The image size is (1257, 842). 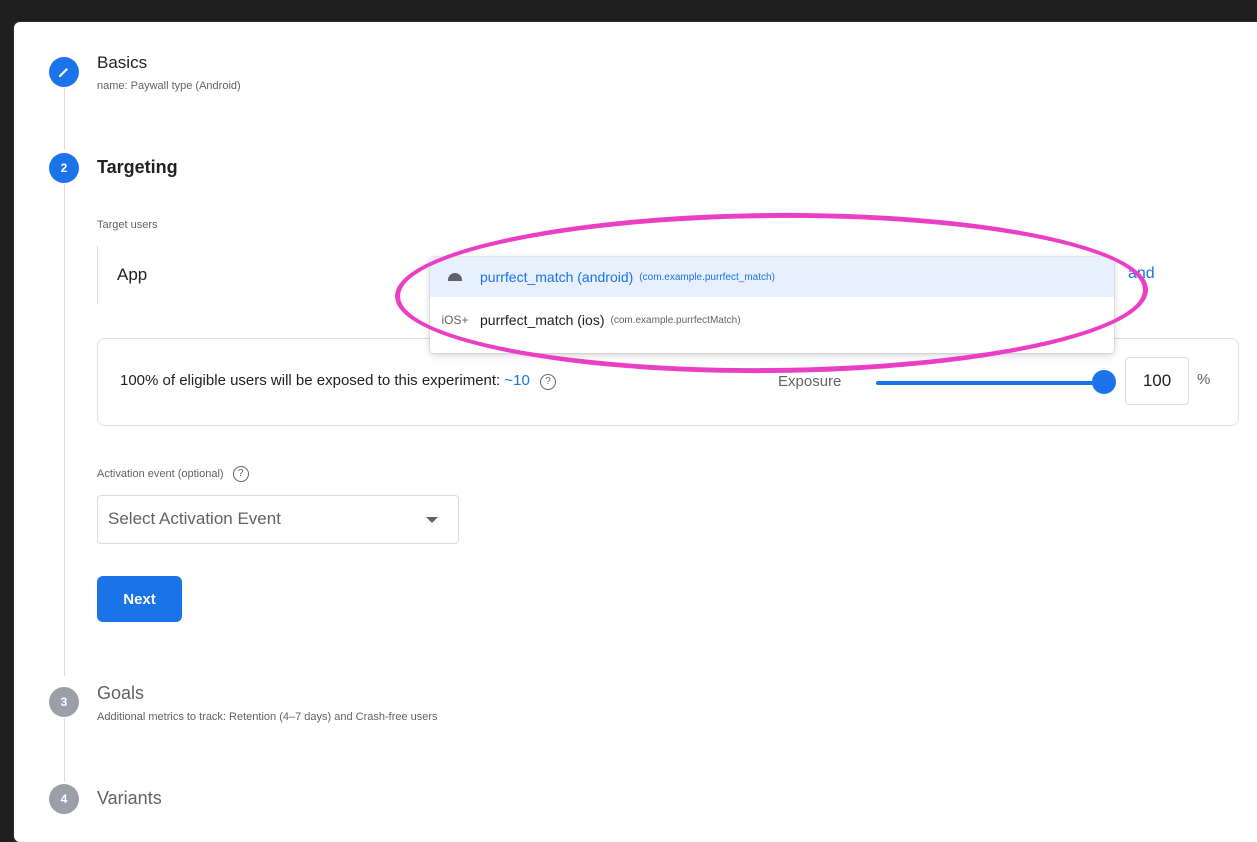 What do you see at coordinates (169, 86) in the screenshot?
I see `step-basics-subtitle: name: Paywall type (Android)` at bounding box center [169, 86].